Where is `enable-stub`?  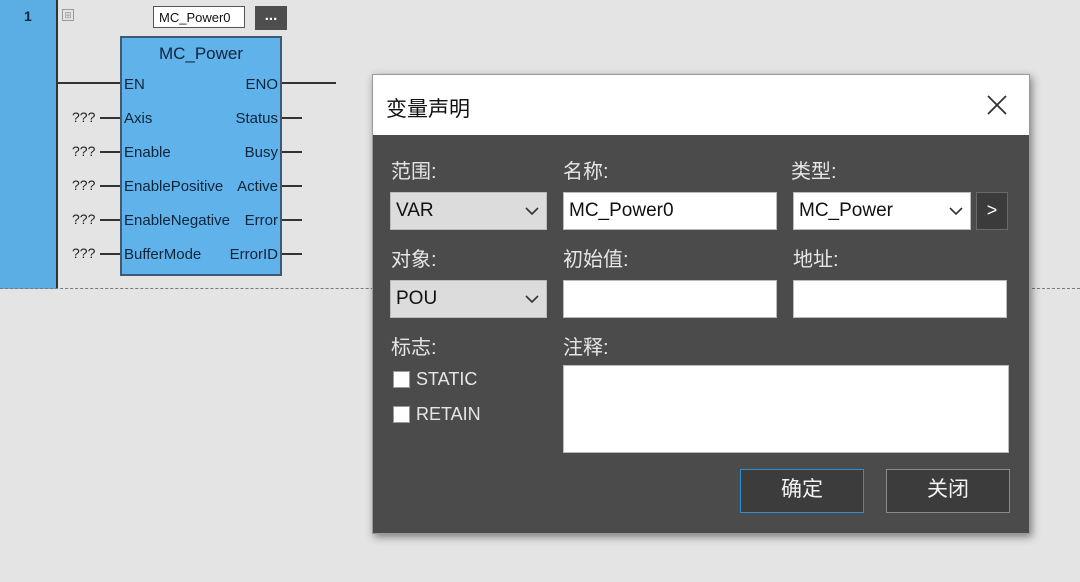 enable-stub is located at coordinates (110, 152).